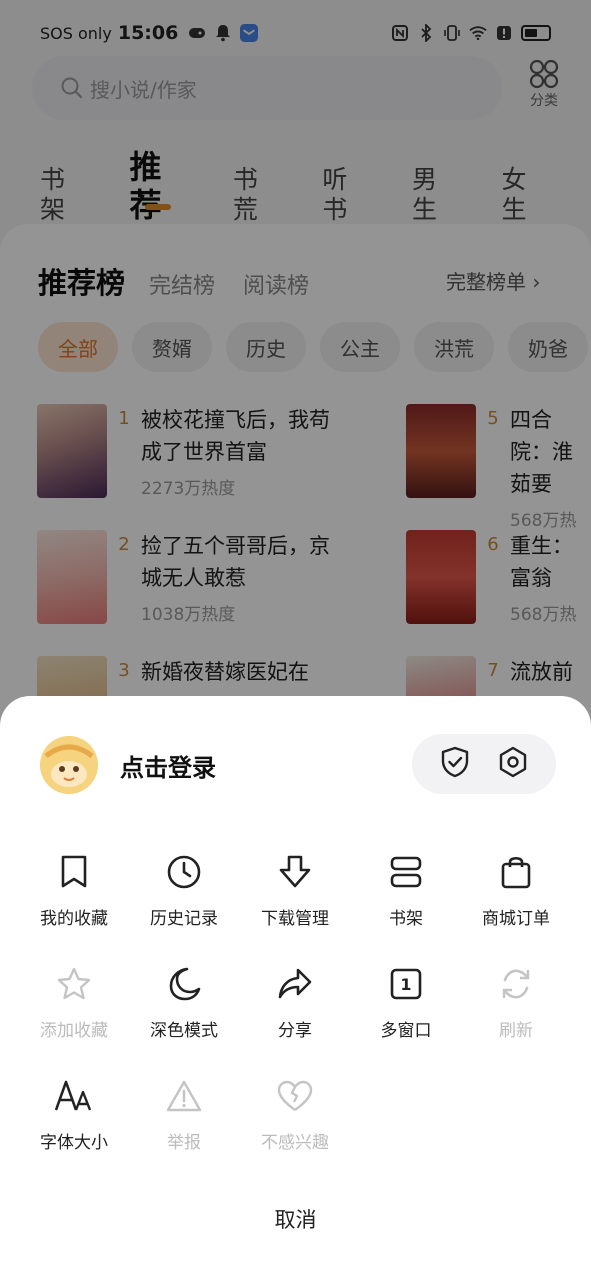 The height and width of the screenshot is (1280, 591). Describe the element at coordinates (74, 919) in the screenshot. I see `favorites-label: 我的收藏` at that location.